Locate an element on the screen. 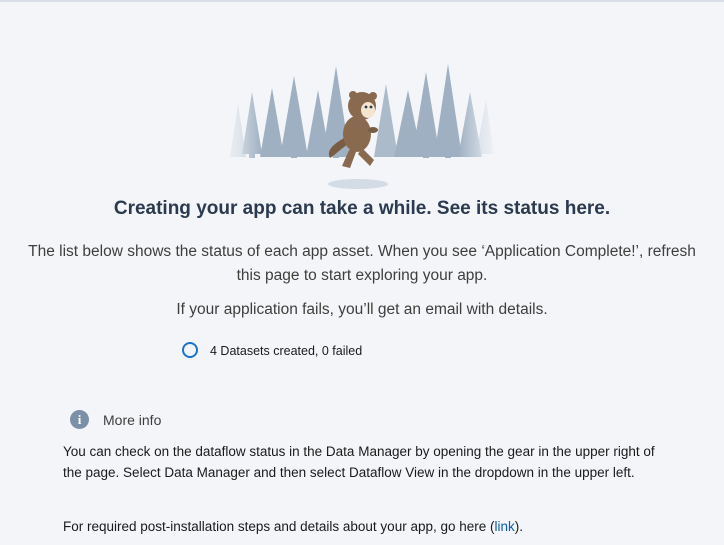  post-install-suffix: ). is located at coordinates (519, 526).